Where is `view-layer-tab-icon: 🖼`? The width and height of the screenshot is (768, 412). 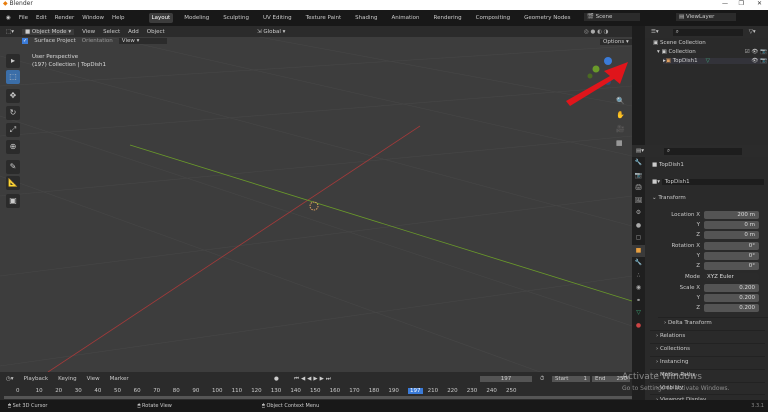
view-layer-tab-icon: 🖼 is located at coordinates (638, 201).